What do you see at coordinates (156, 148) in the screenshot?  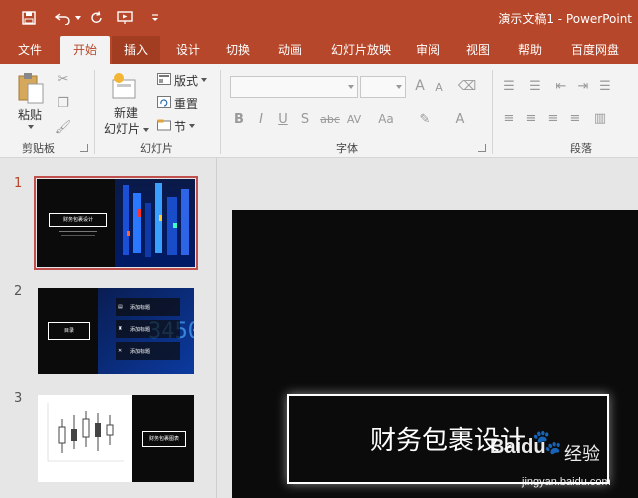 I see `slides-group-label: 幻灯片` at bounding box center [156, 148].